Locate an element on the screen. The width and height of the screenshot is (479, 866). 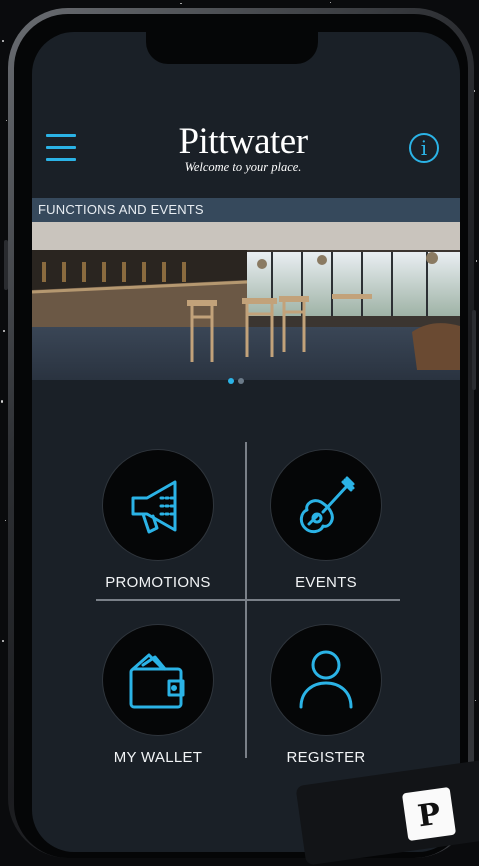
hamburger-menu-icon is located at coordinates (61, 148).